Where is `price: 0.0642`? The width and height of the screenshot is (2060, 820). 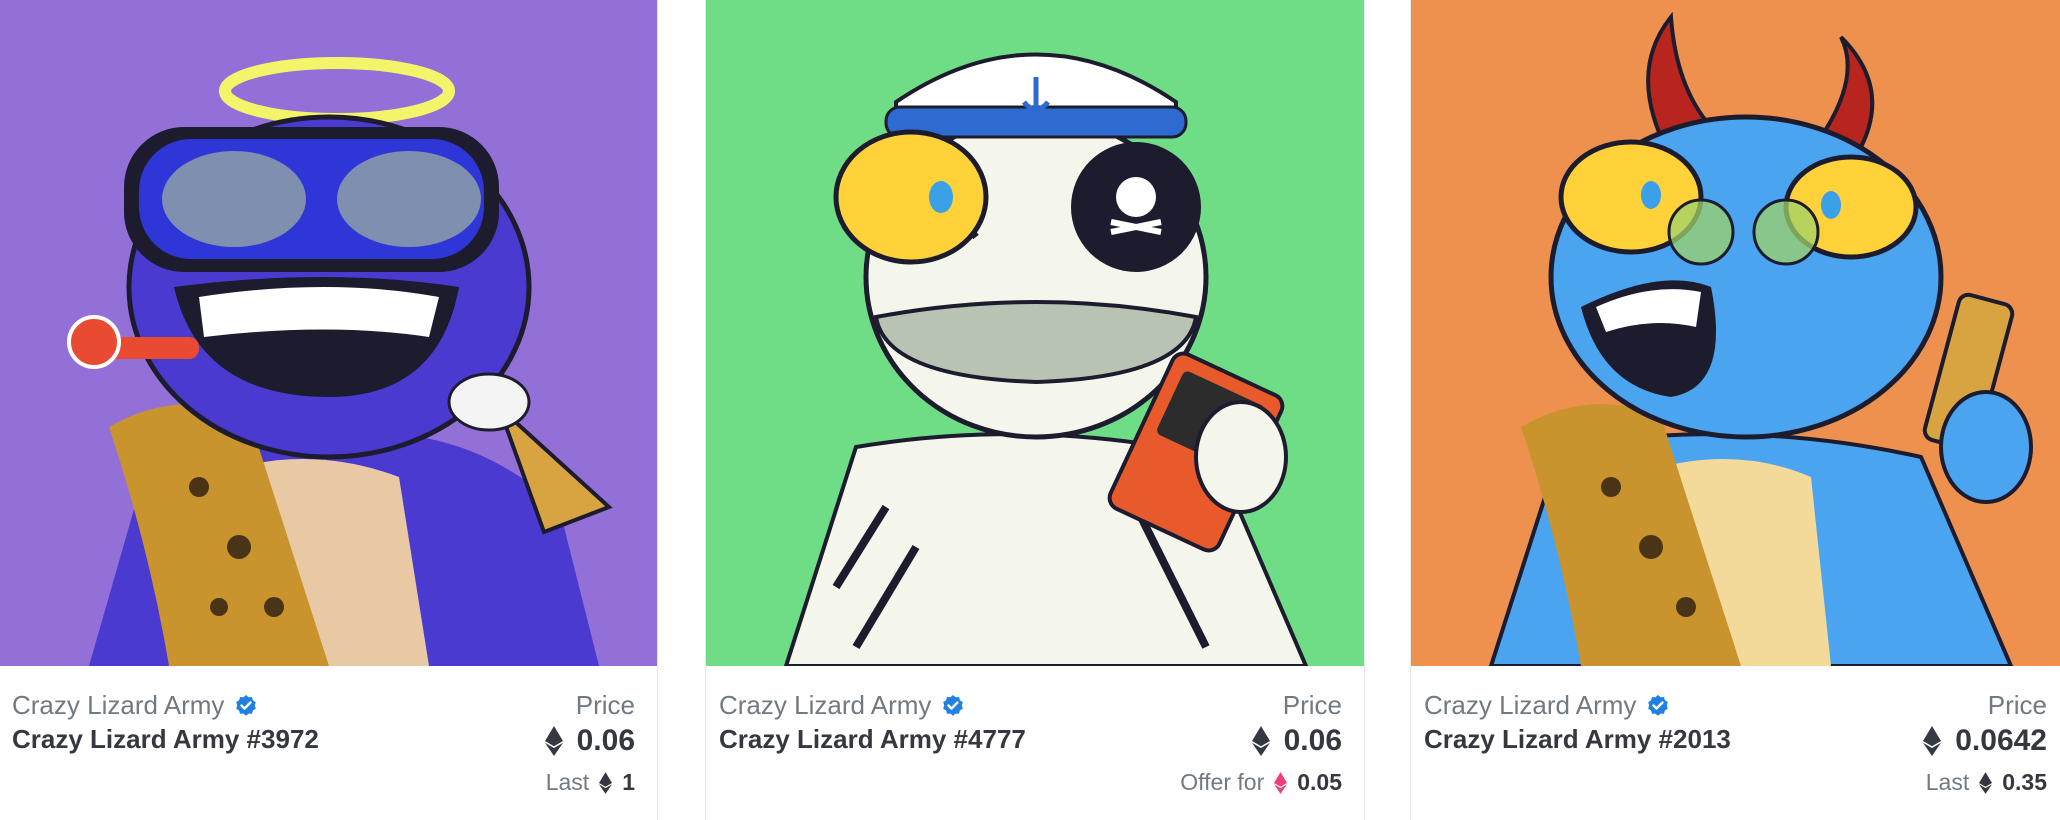
price: 0.0642 is located at coordinates (1985, 741).